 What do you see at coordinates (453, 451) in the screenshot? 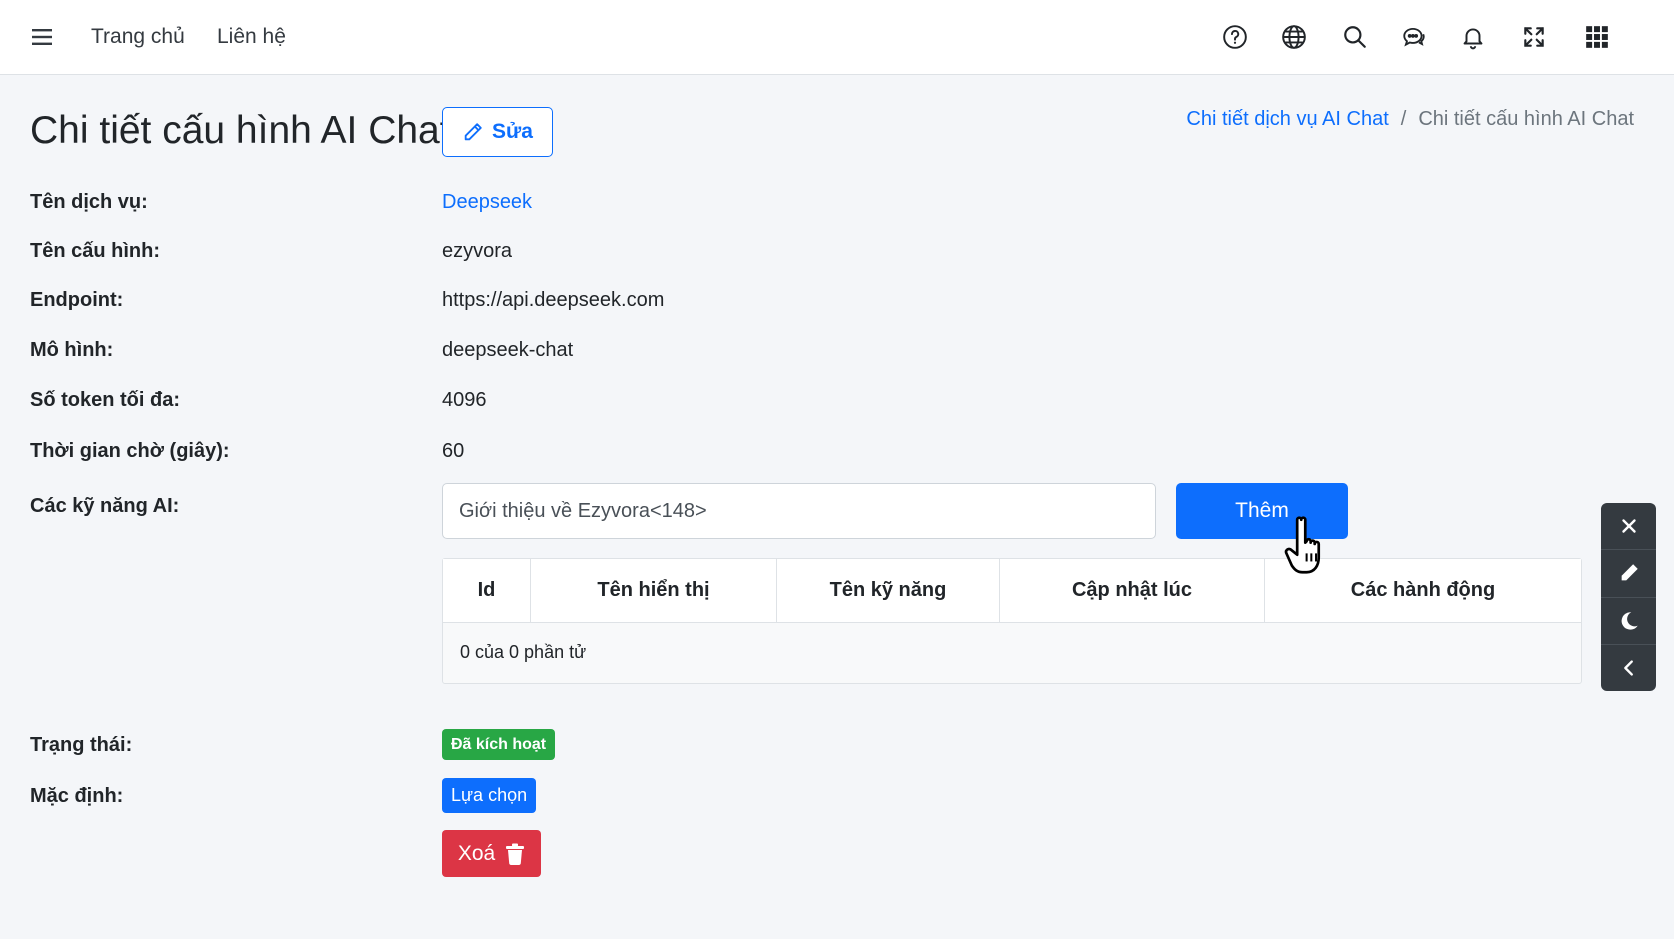
I see `timeout-value: 60` at bounding box center [453, 451].